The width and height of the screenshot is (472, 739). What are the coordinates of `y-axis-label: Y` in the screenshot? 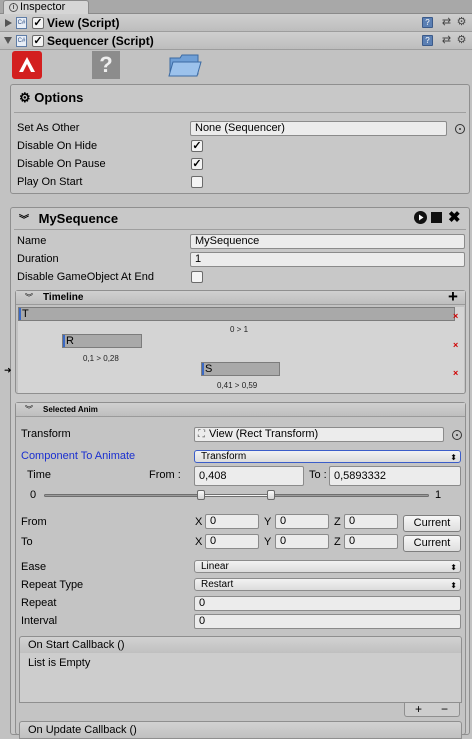 It's located at (268, 522).